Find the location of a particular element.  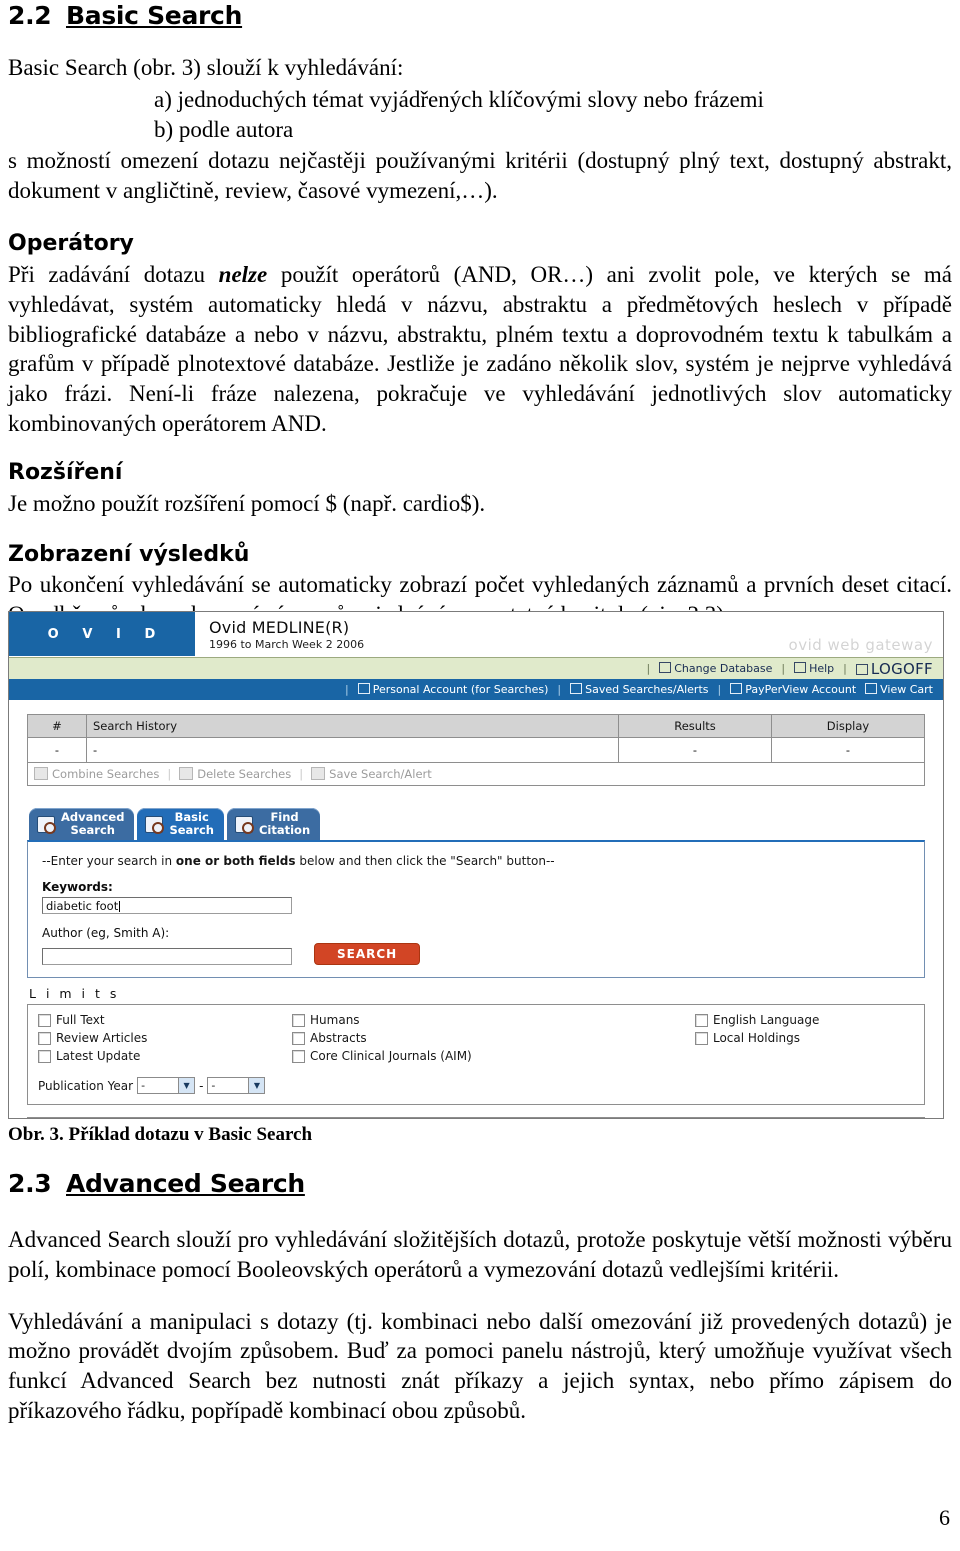

cell-results: - is located at coordinates (695, 750).